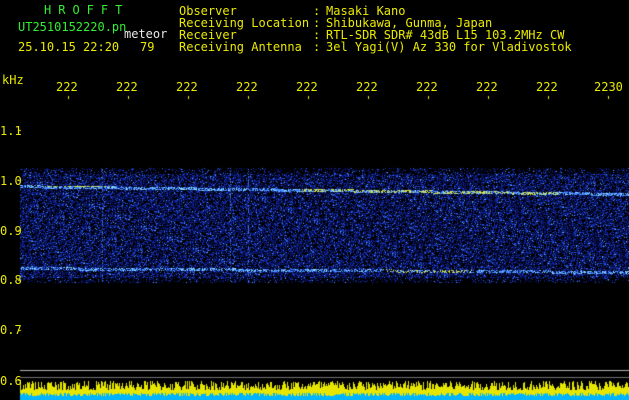 The width and height of the screenshot is (629, 400). What do you see at coordinates (87, 10) in the screenshot?
I see `brand-logo: HROFFT` at bounding box center [87, 10].